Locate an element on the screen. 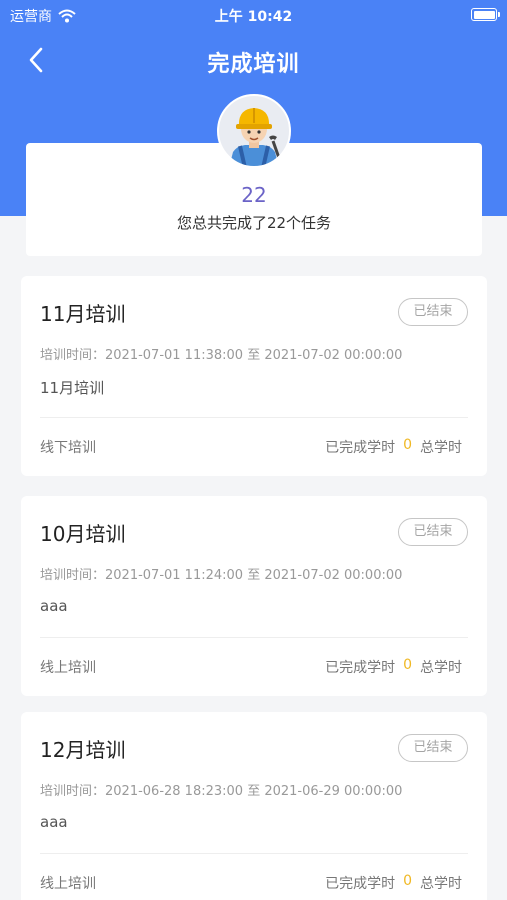 The image size is (507, 900). page-title: 完成培训 is located at coordinates (253, 64).